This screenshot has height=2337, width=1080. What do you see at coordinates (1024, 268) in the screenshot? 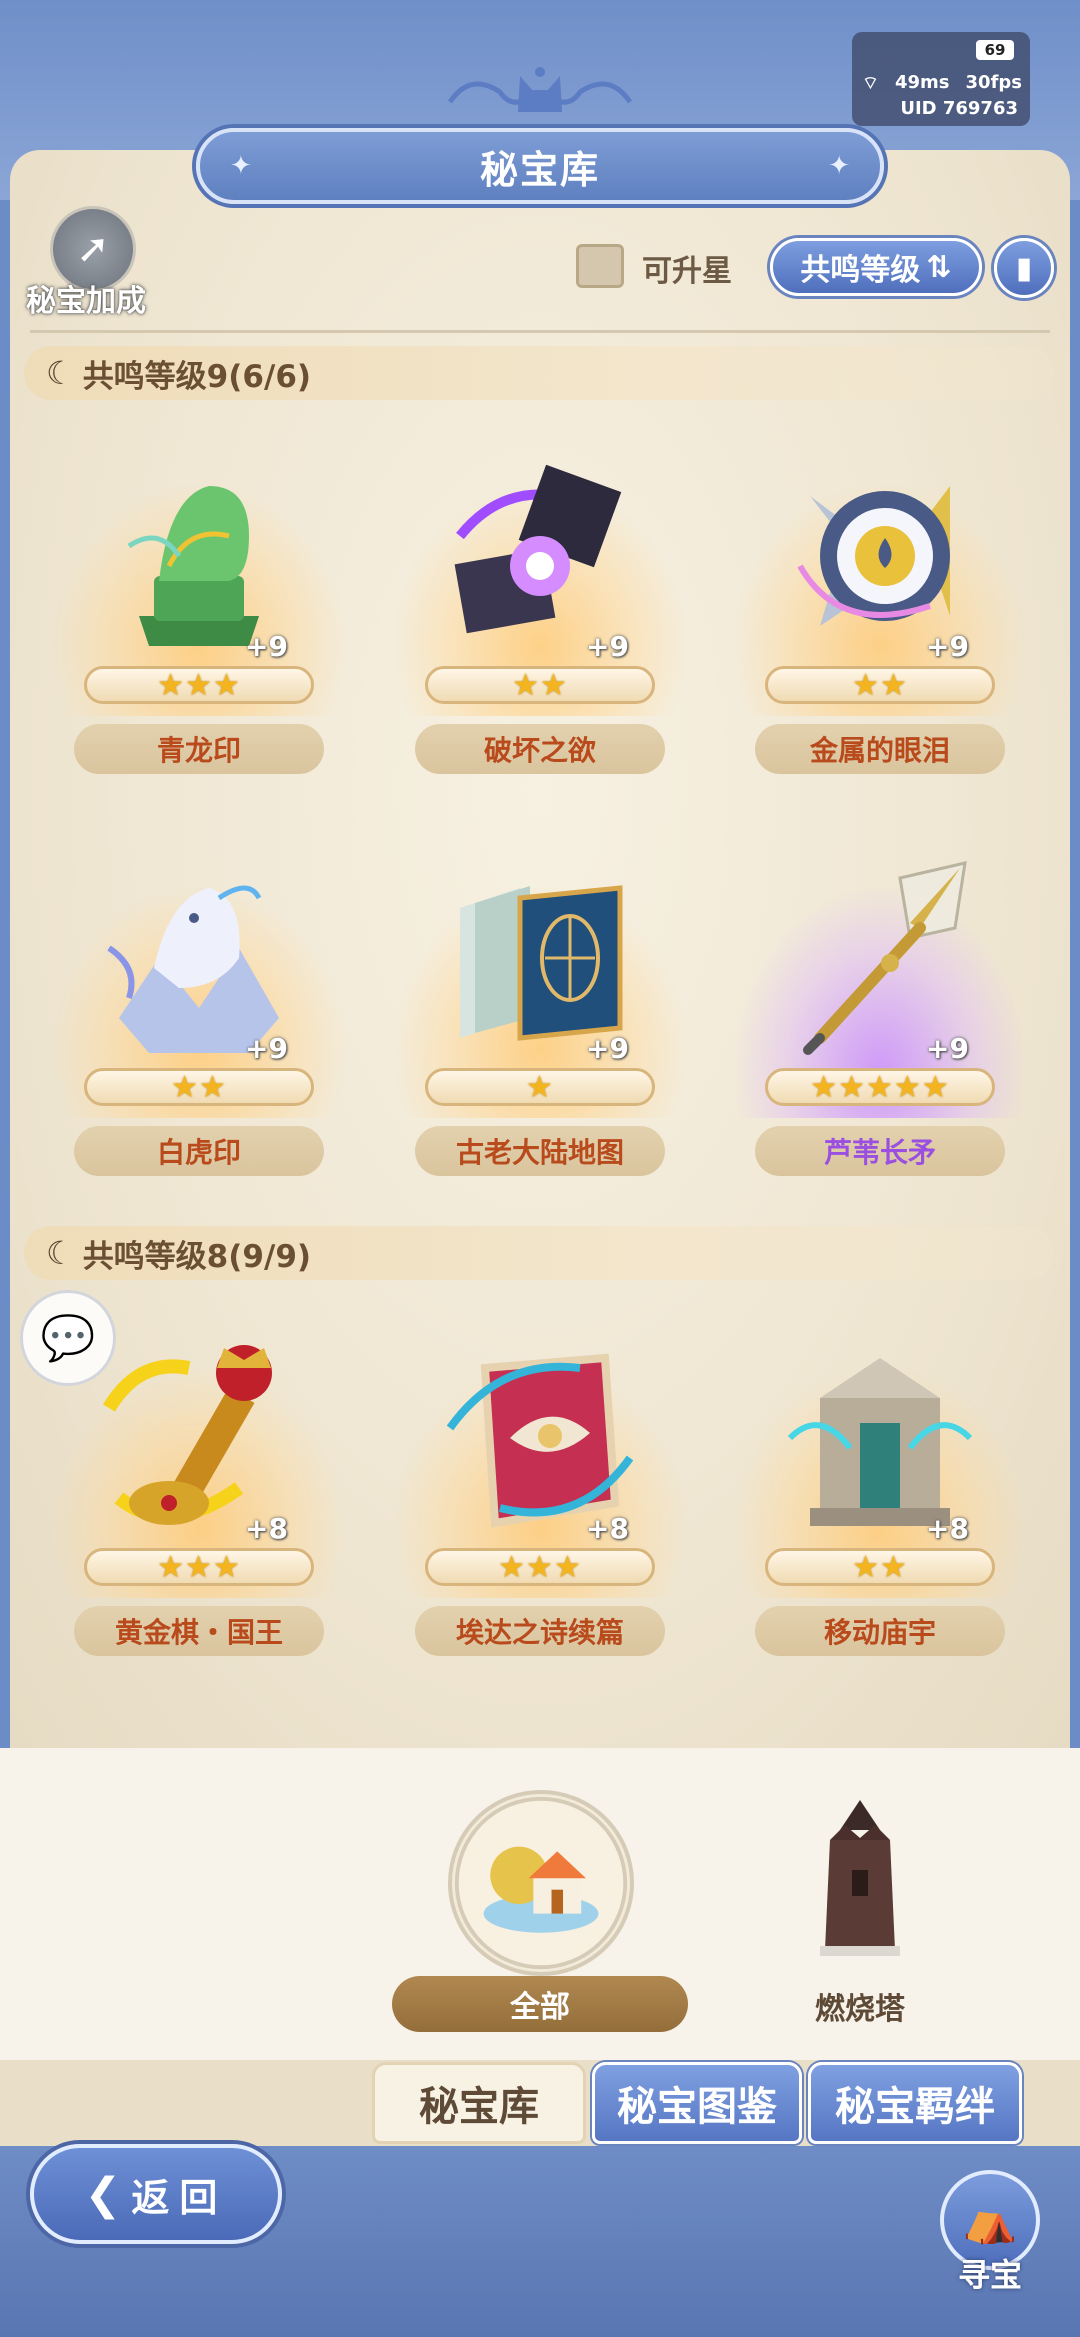
I see `info-book-icon: ▮` at bounding box center [1024, 268].